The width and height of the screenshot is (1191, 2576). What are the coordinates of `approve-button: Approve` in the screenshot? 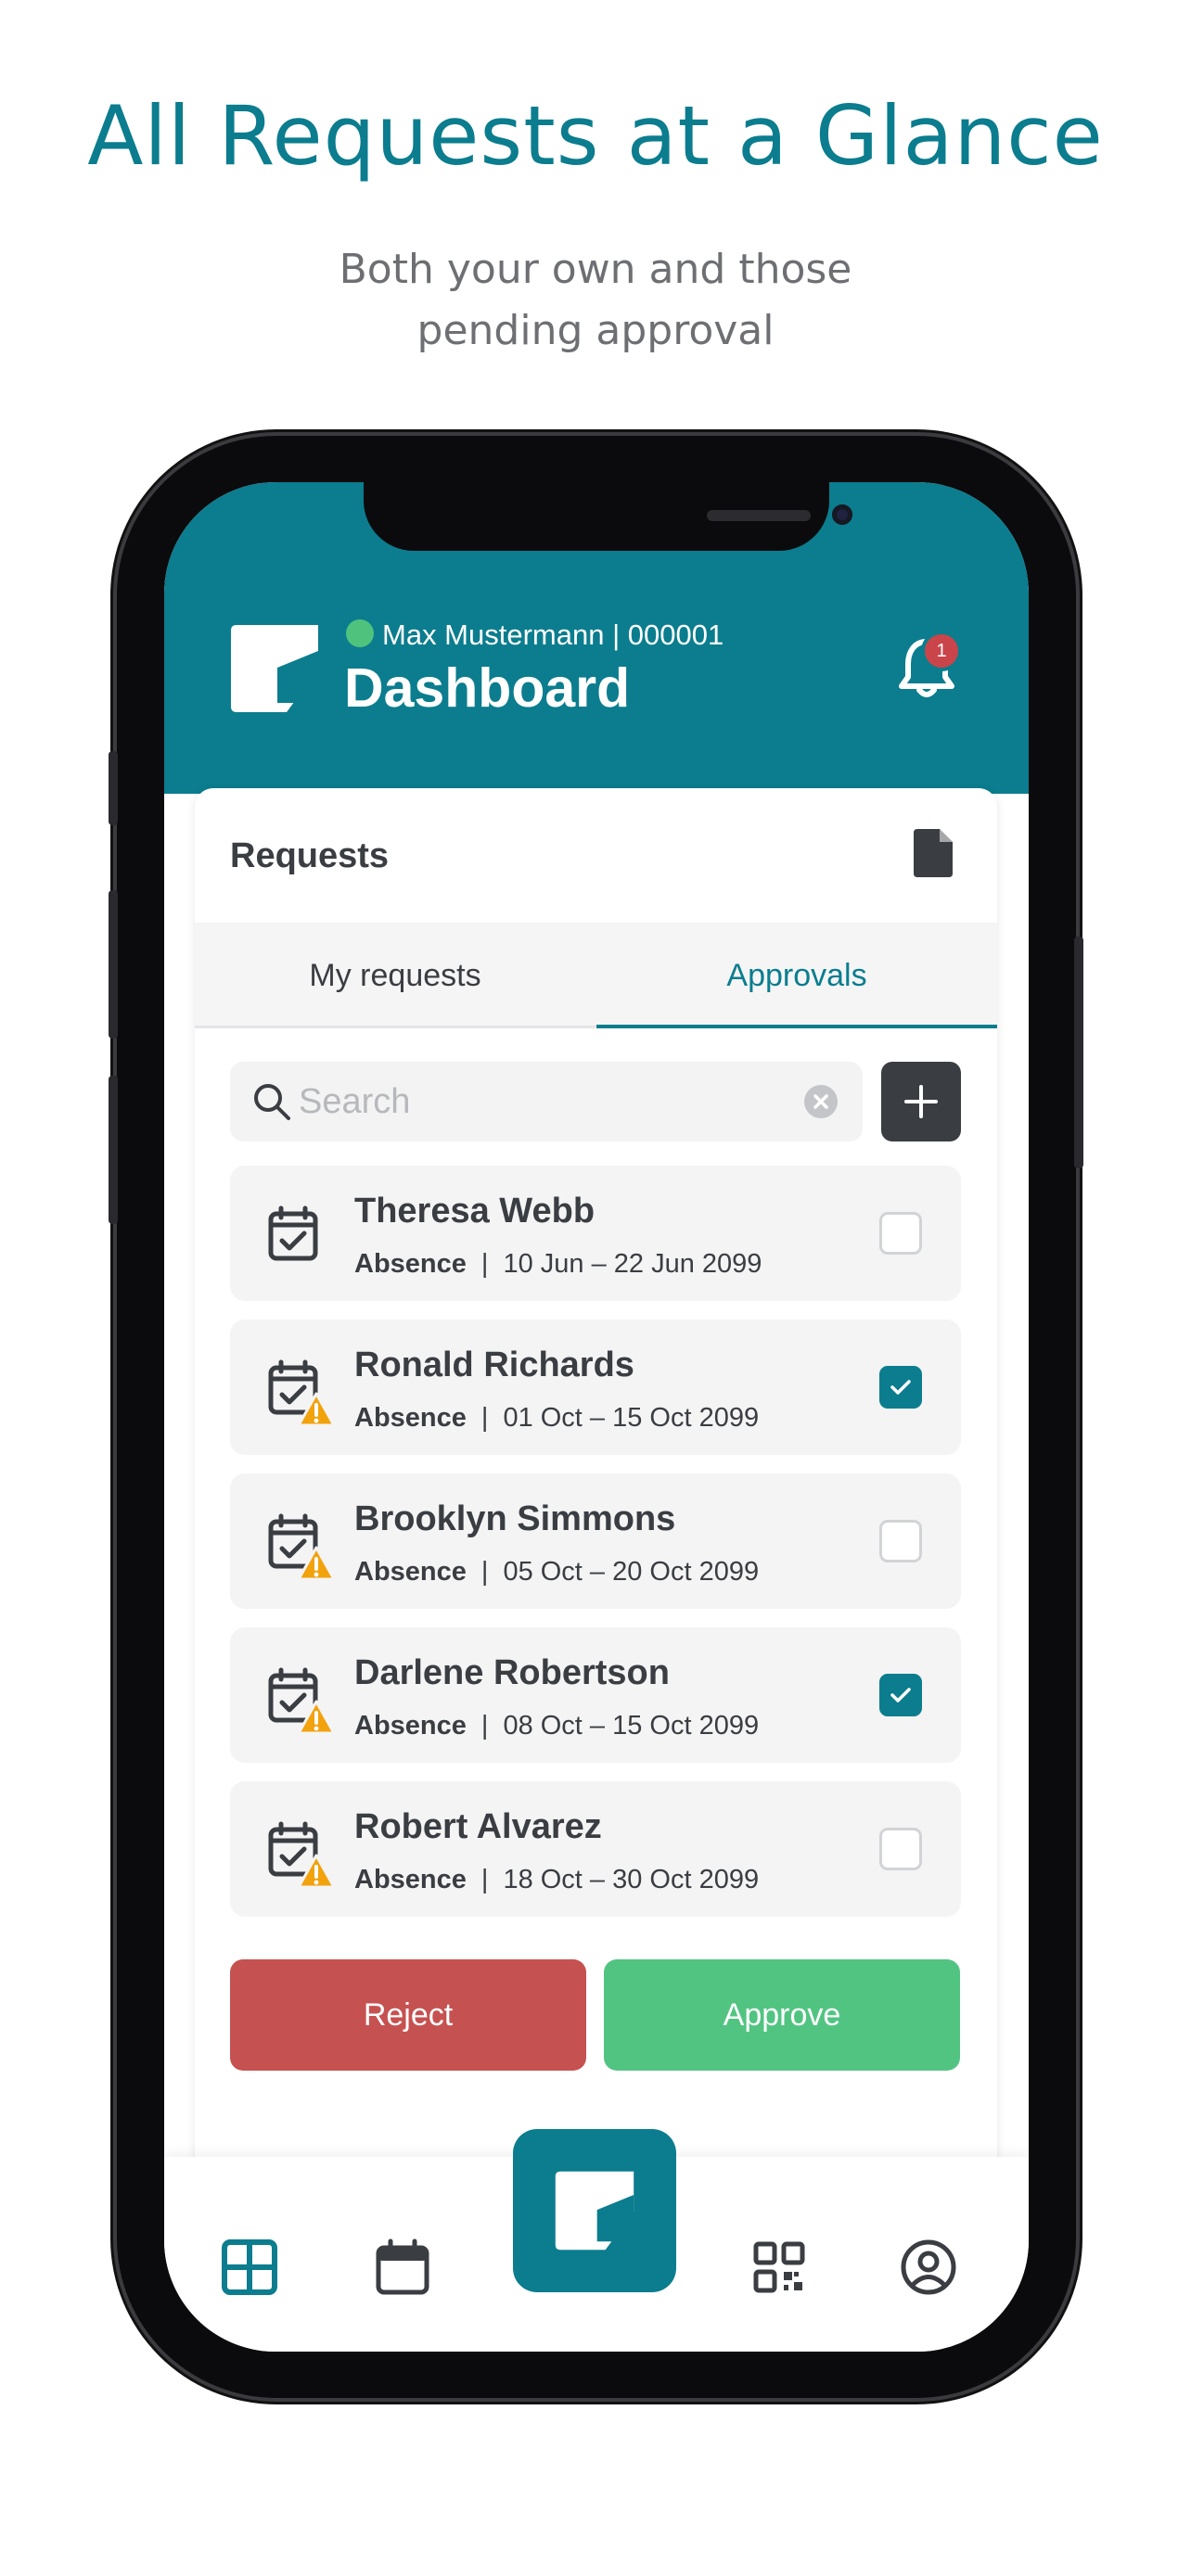 It's located at (782, 2015).